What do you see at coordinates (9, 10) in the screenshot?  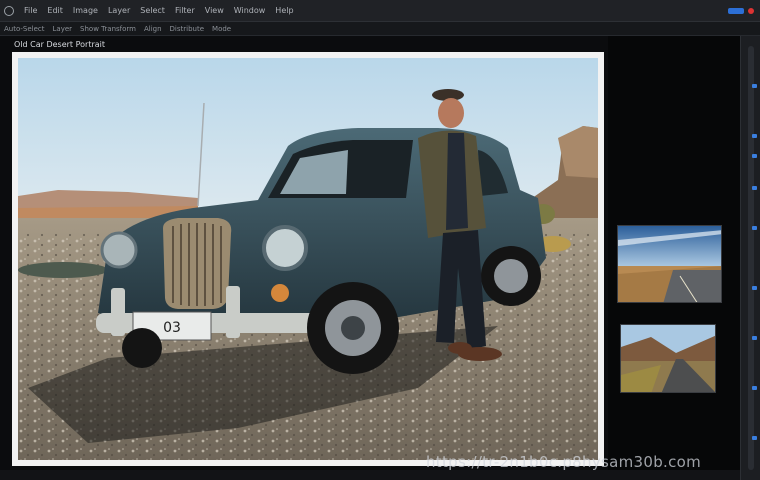 I see `app-icon` at bounding box center [9, 10].